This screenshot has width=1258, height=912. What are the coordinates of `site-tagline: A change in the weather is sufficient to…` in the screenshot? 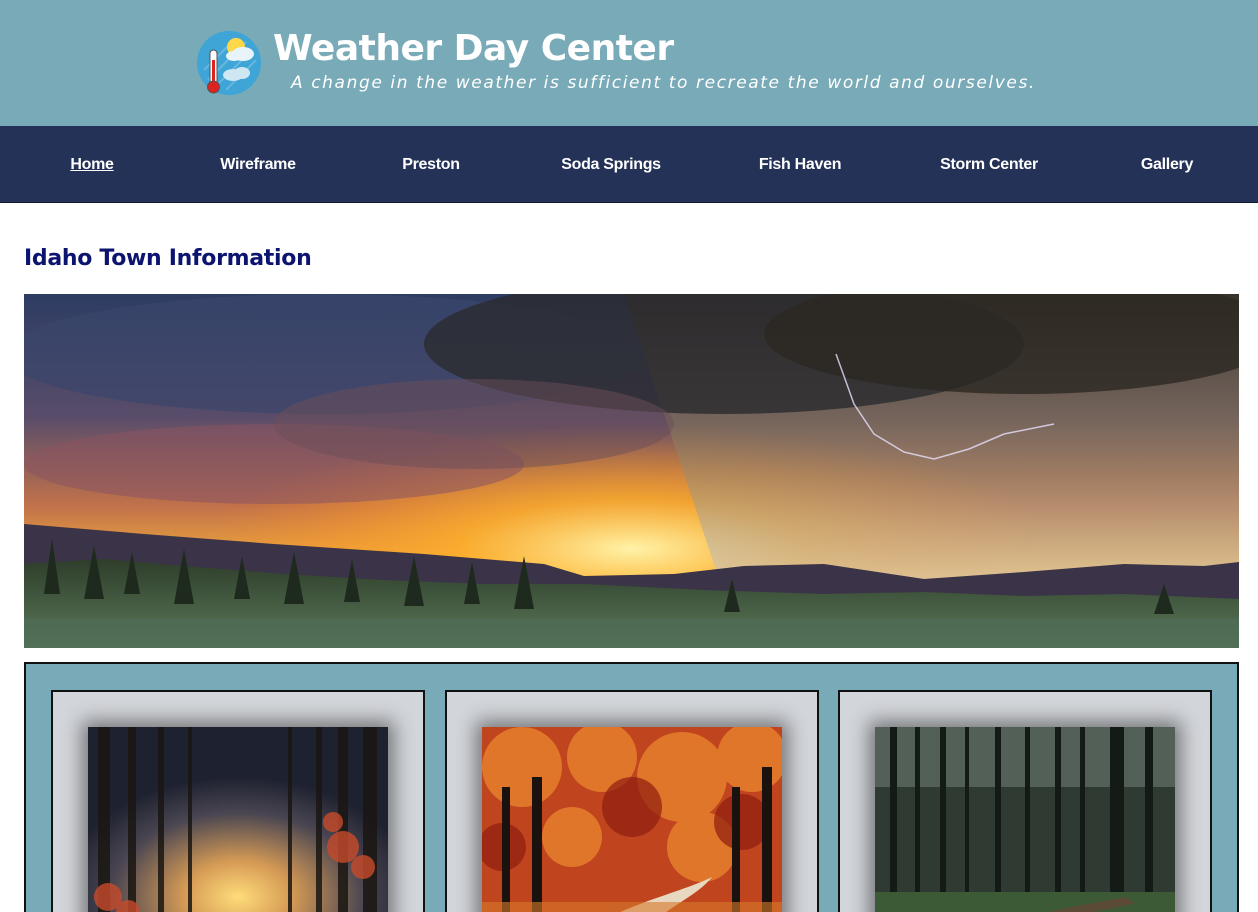 It's located at (663, 83).